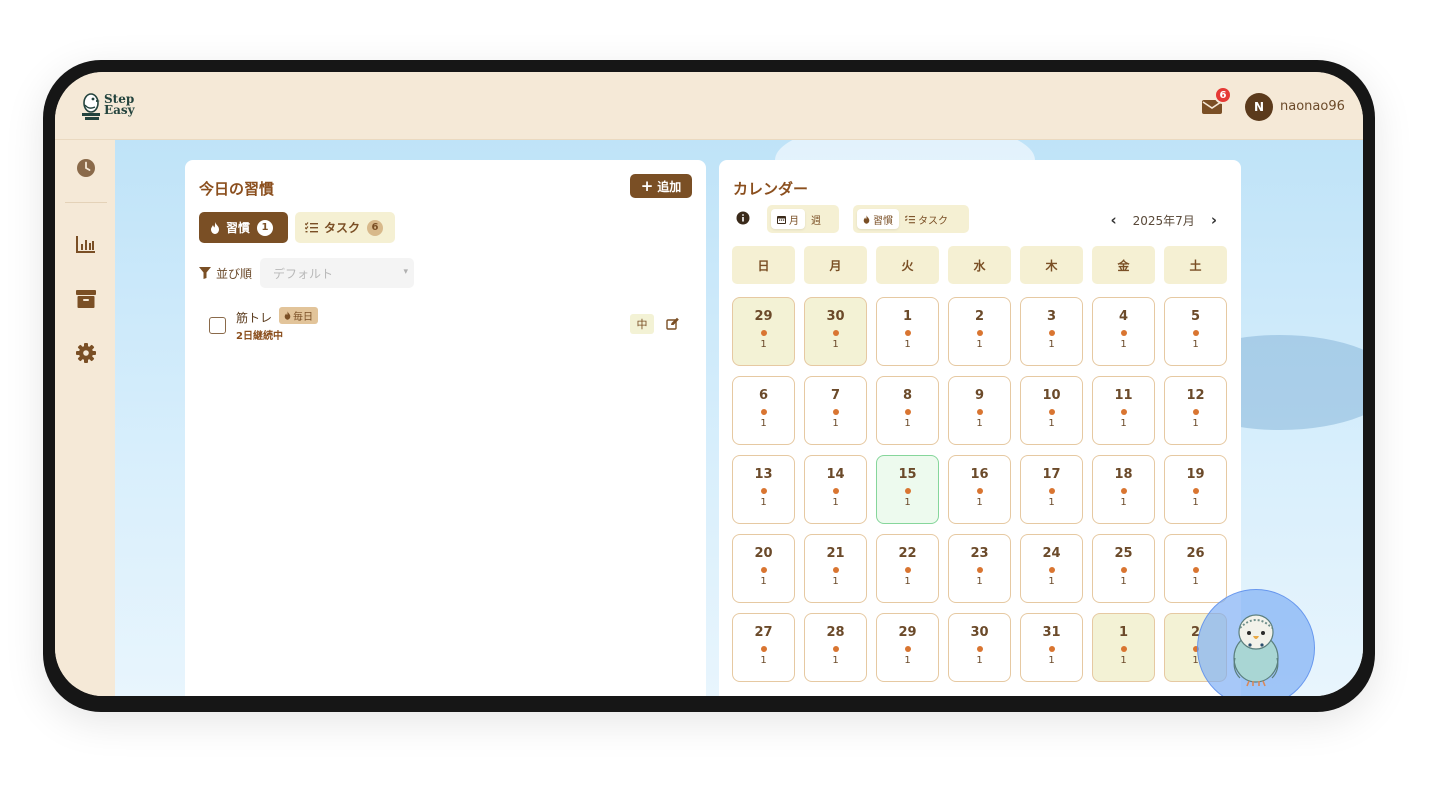  What do you see at coordinates (345, 227) in the screenshot?
I see `tab-tasks: タスク 6` at bounding box center [345, 227].